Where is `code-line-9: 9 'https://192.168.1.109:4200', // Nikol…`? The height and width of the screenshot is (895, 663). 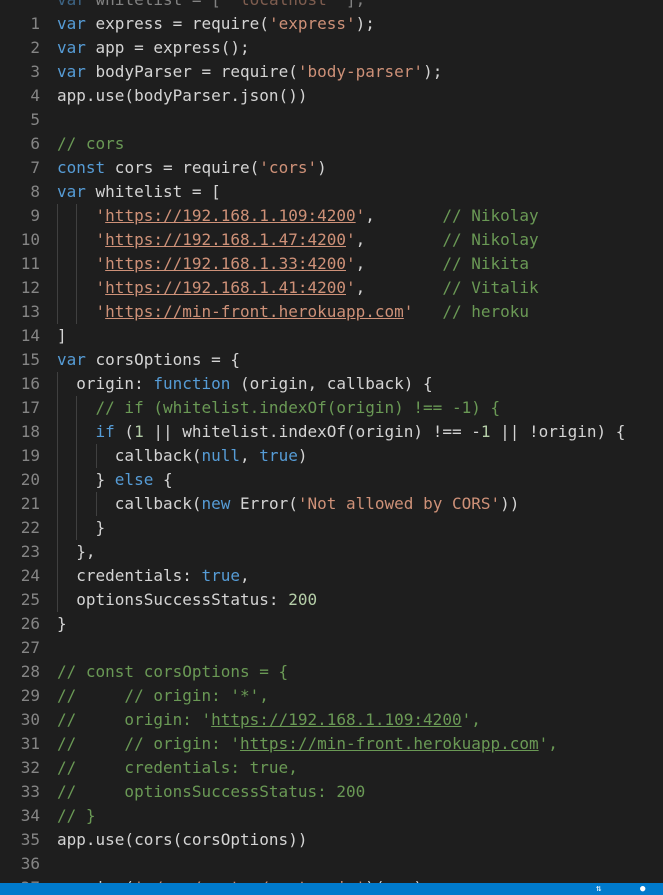 code-line-9: 9 'https://192.168.1.109:4200', // Nikol… is located at coordinates (331, 216).